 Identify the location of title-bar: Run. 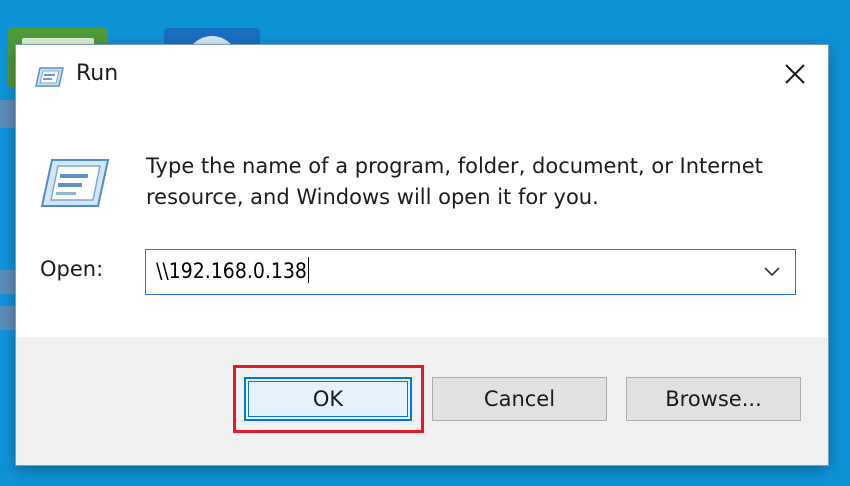
(422, 76).